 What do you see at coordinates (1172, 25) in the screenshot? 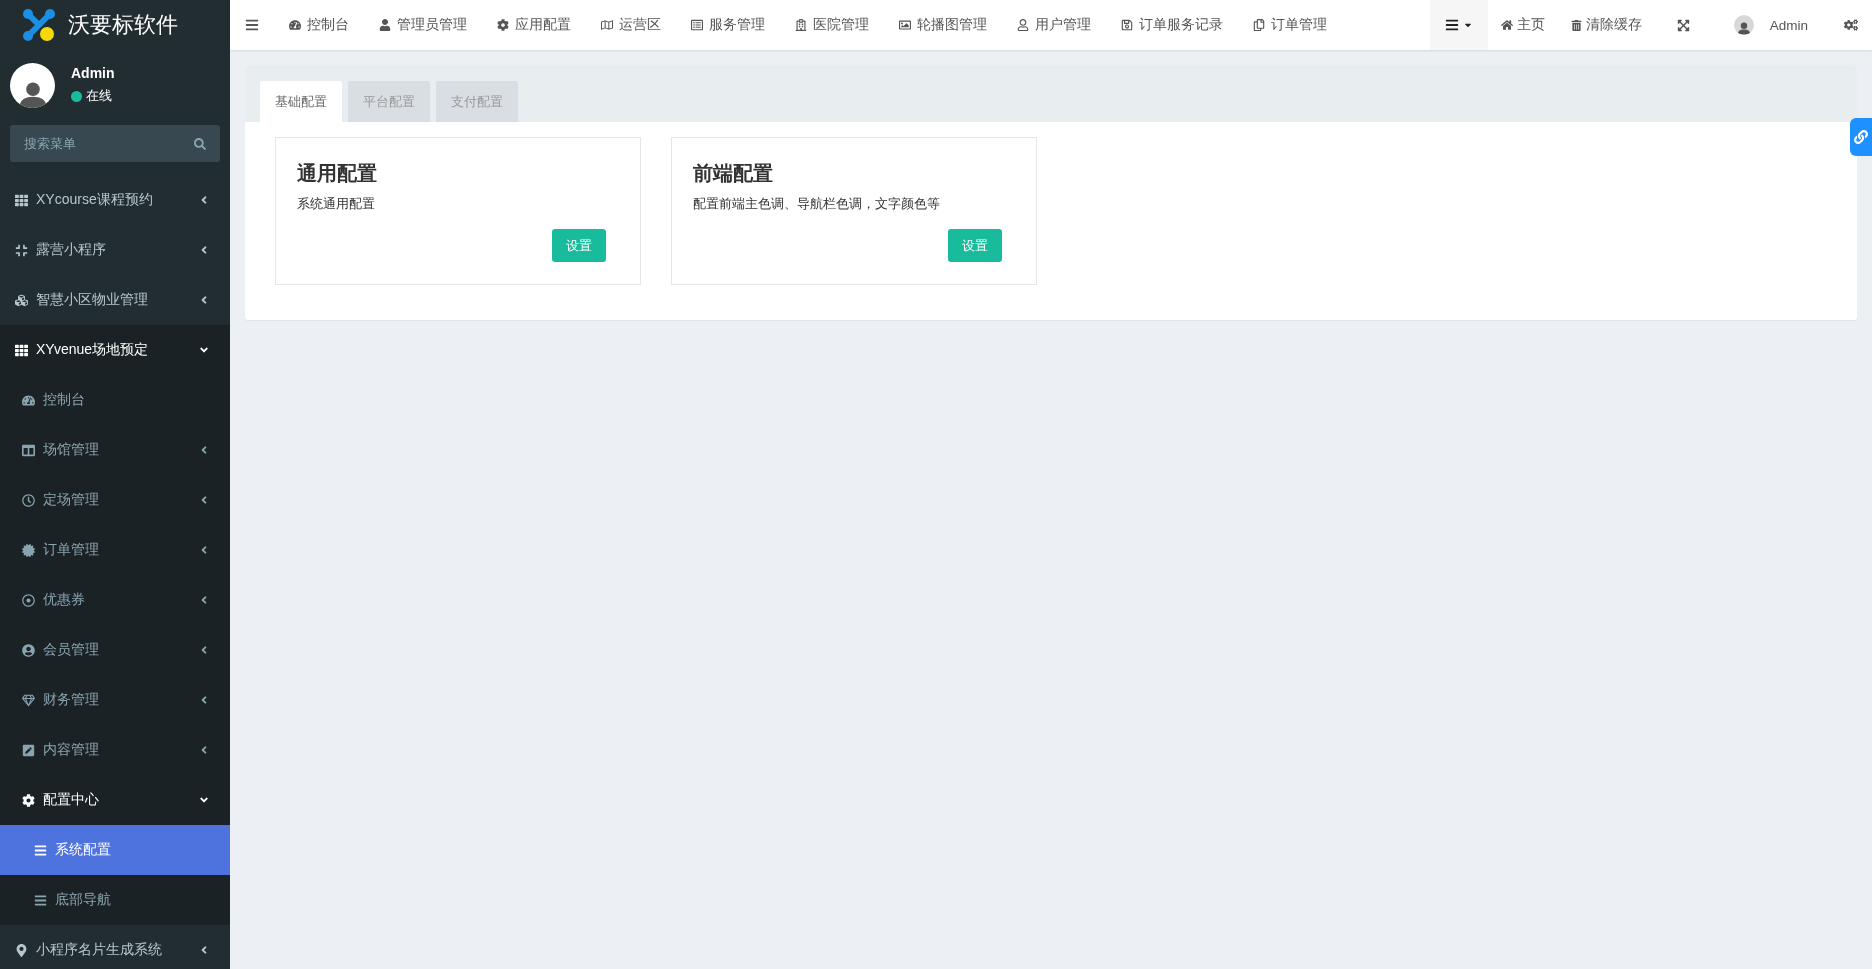
I see `nav-link: 订单服务记录` at bounding box center [1172, 25].